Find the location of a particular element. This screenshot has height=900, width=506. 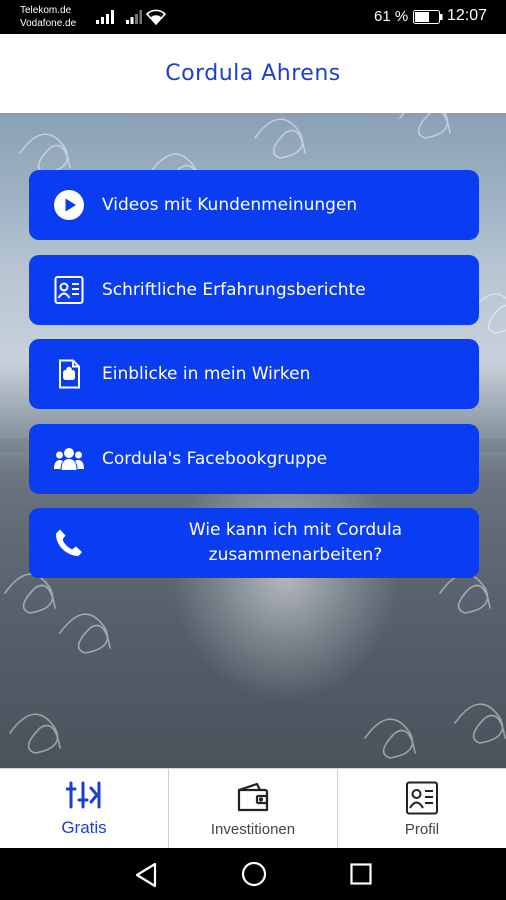

carrier-info: Telekom.de Vodafone.de is located at coordinates (48, 17).